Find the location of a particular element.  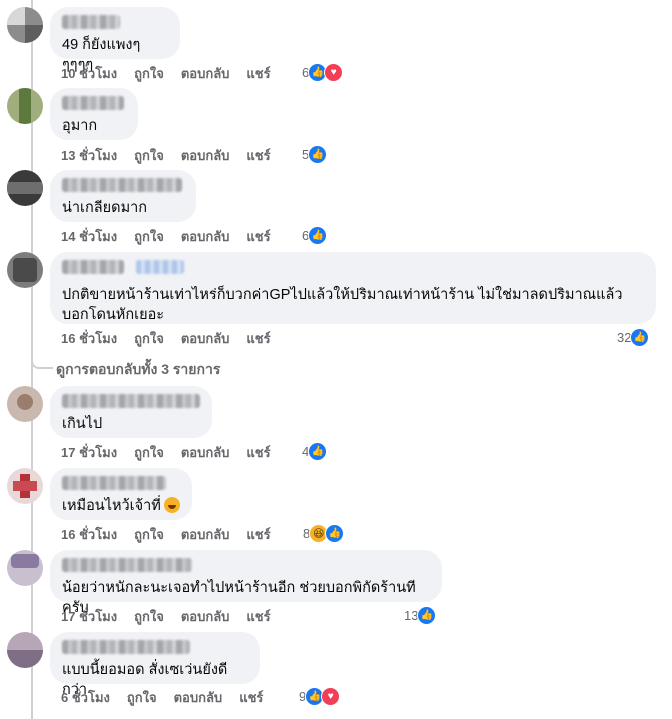

reaction-summary: 5 👍 is located at coordinates (315, 154).